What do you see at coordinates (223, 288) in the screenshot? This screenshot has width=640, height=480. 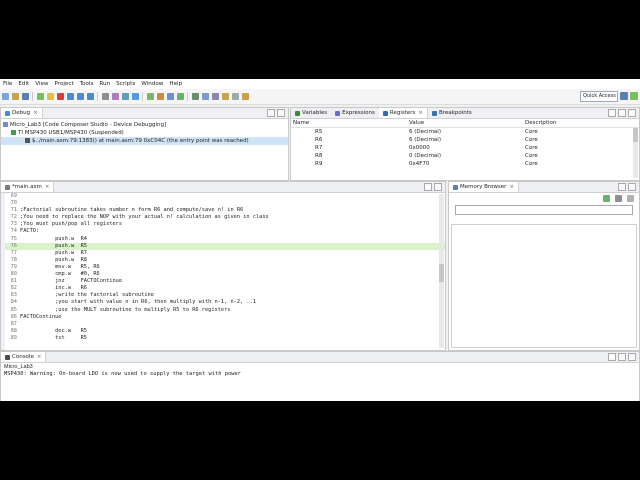 I see `code-line: 82 inc.w R6` at bounding box center [223, 288].